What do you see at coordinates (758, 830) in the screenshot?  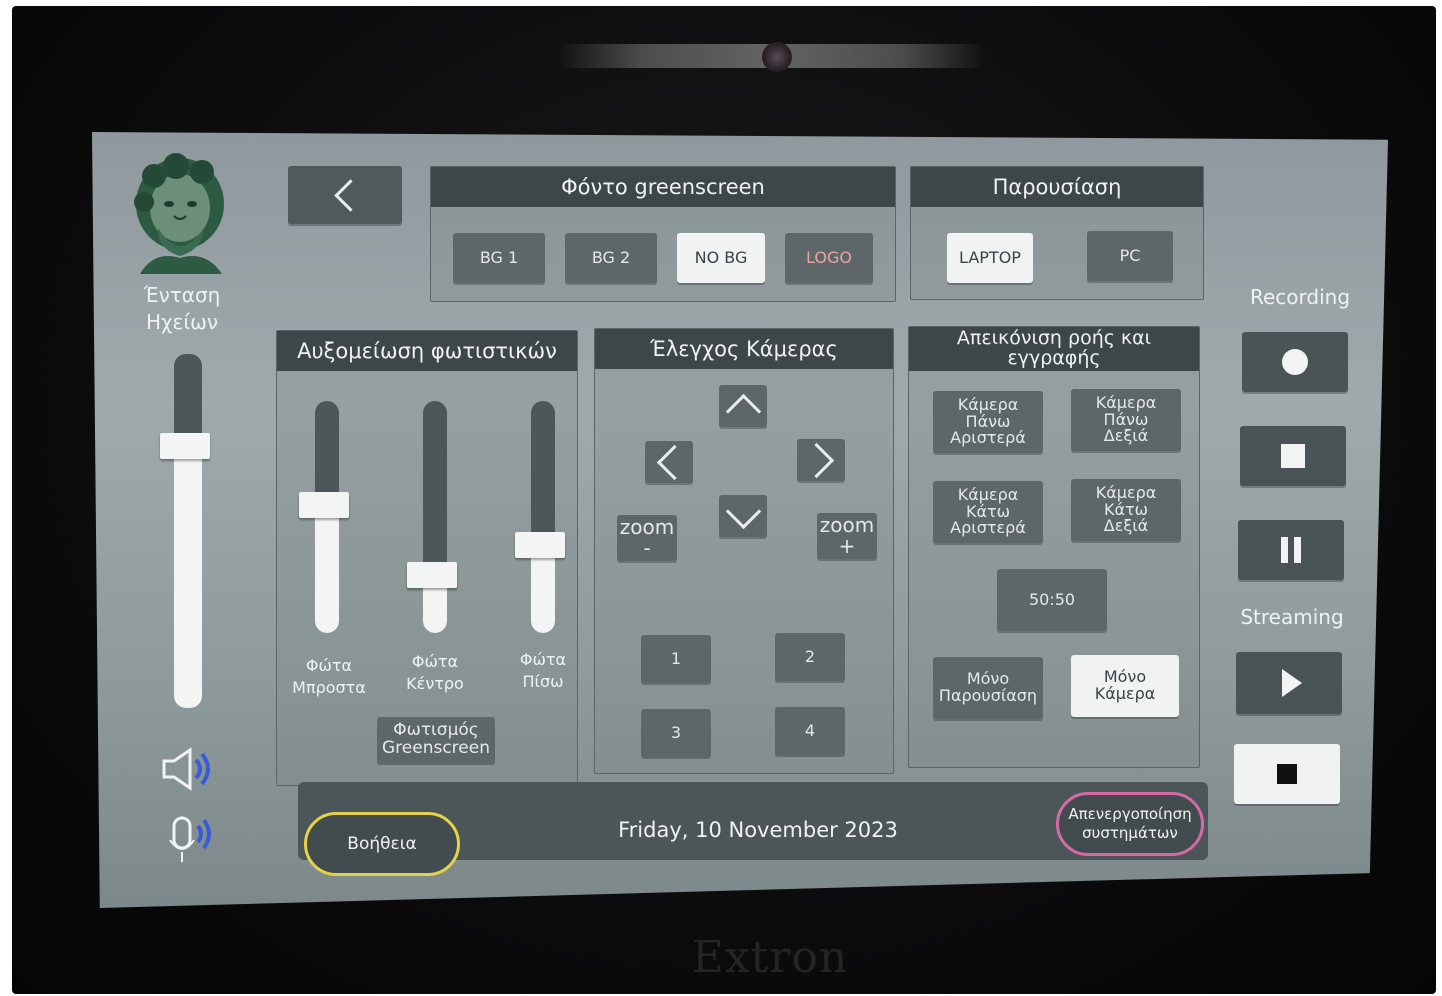 I see `current-date: Friday, 10 November 2023` at bounding box center [758, 830].